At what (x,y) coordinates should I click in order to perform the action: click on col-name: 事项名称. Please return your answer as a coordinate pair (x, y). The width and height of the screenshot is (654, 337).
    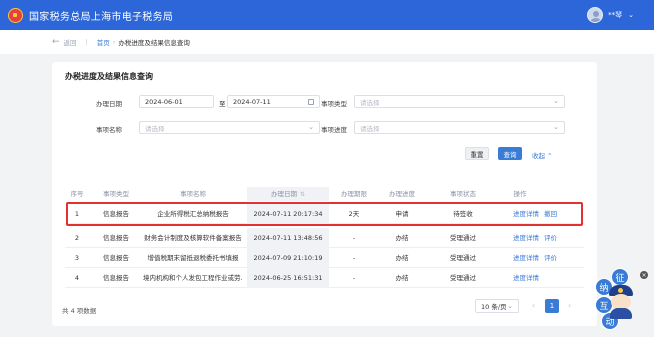
    Looking at the image, I should click on (193, 194).